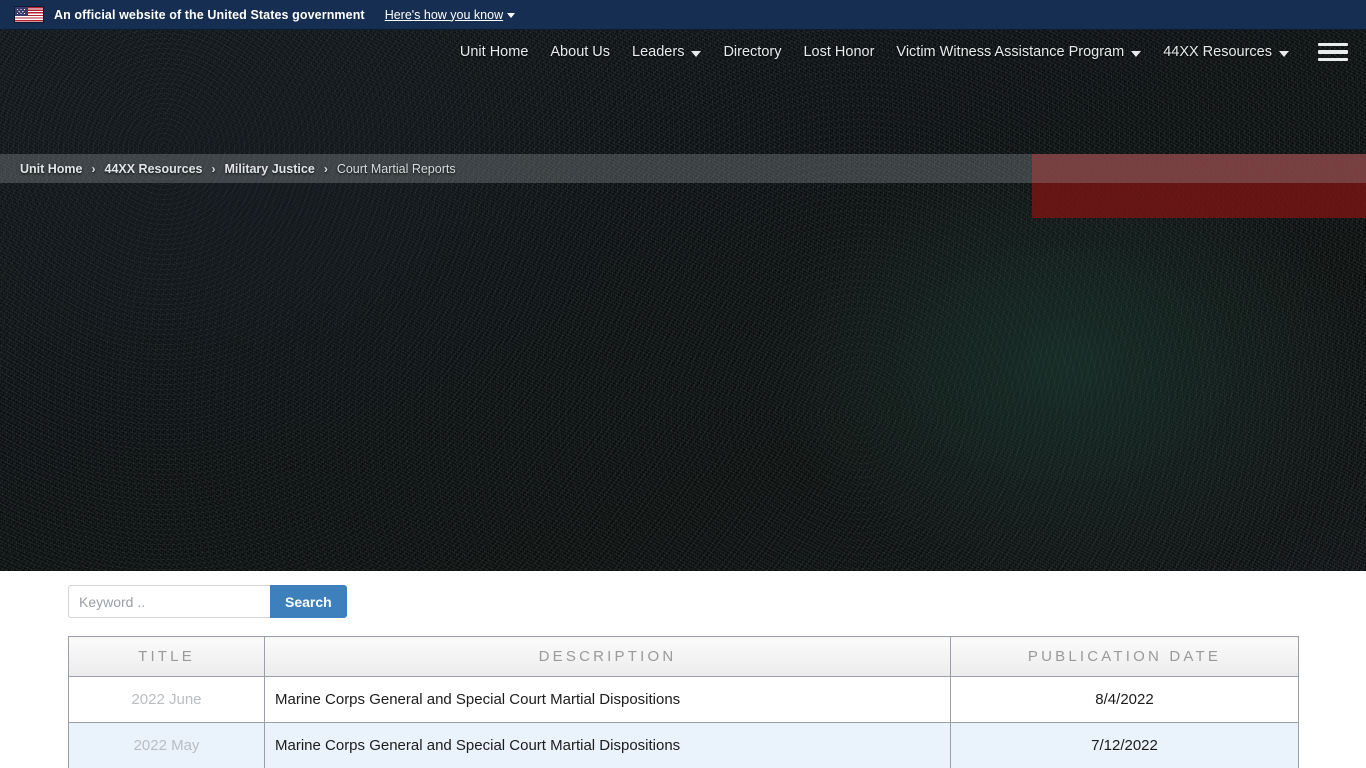 The image size is (1366, 768). Describe the element at coordinates (154, 169) in the screenshot. I see `breadcrumb-item-44xx-resources: 44XX Resources` at that location.